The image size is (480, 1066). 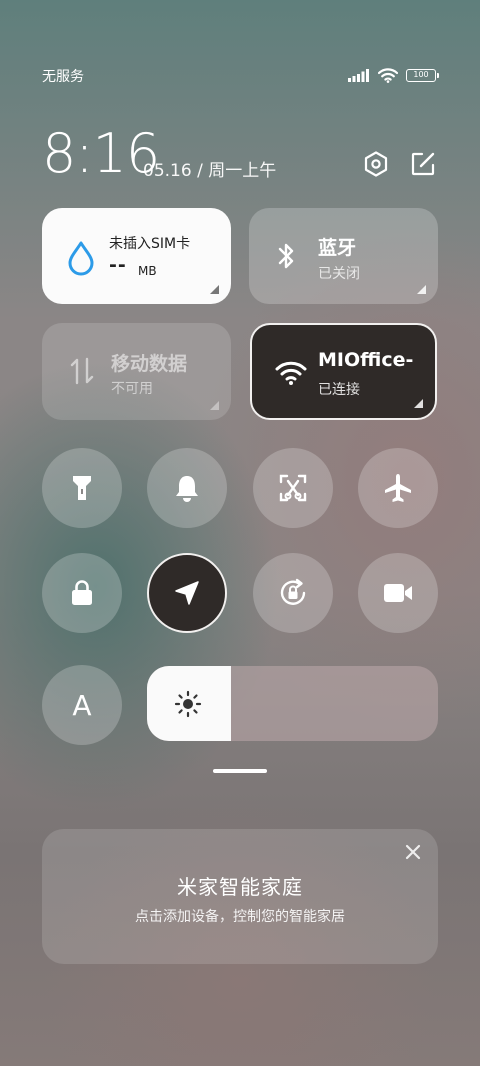 I want to click on auto-brightness-label: A, so click(x=82, y=705).